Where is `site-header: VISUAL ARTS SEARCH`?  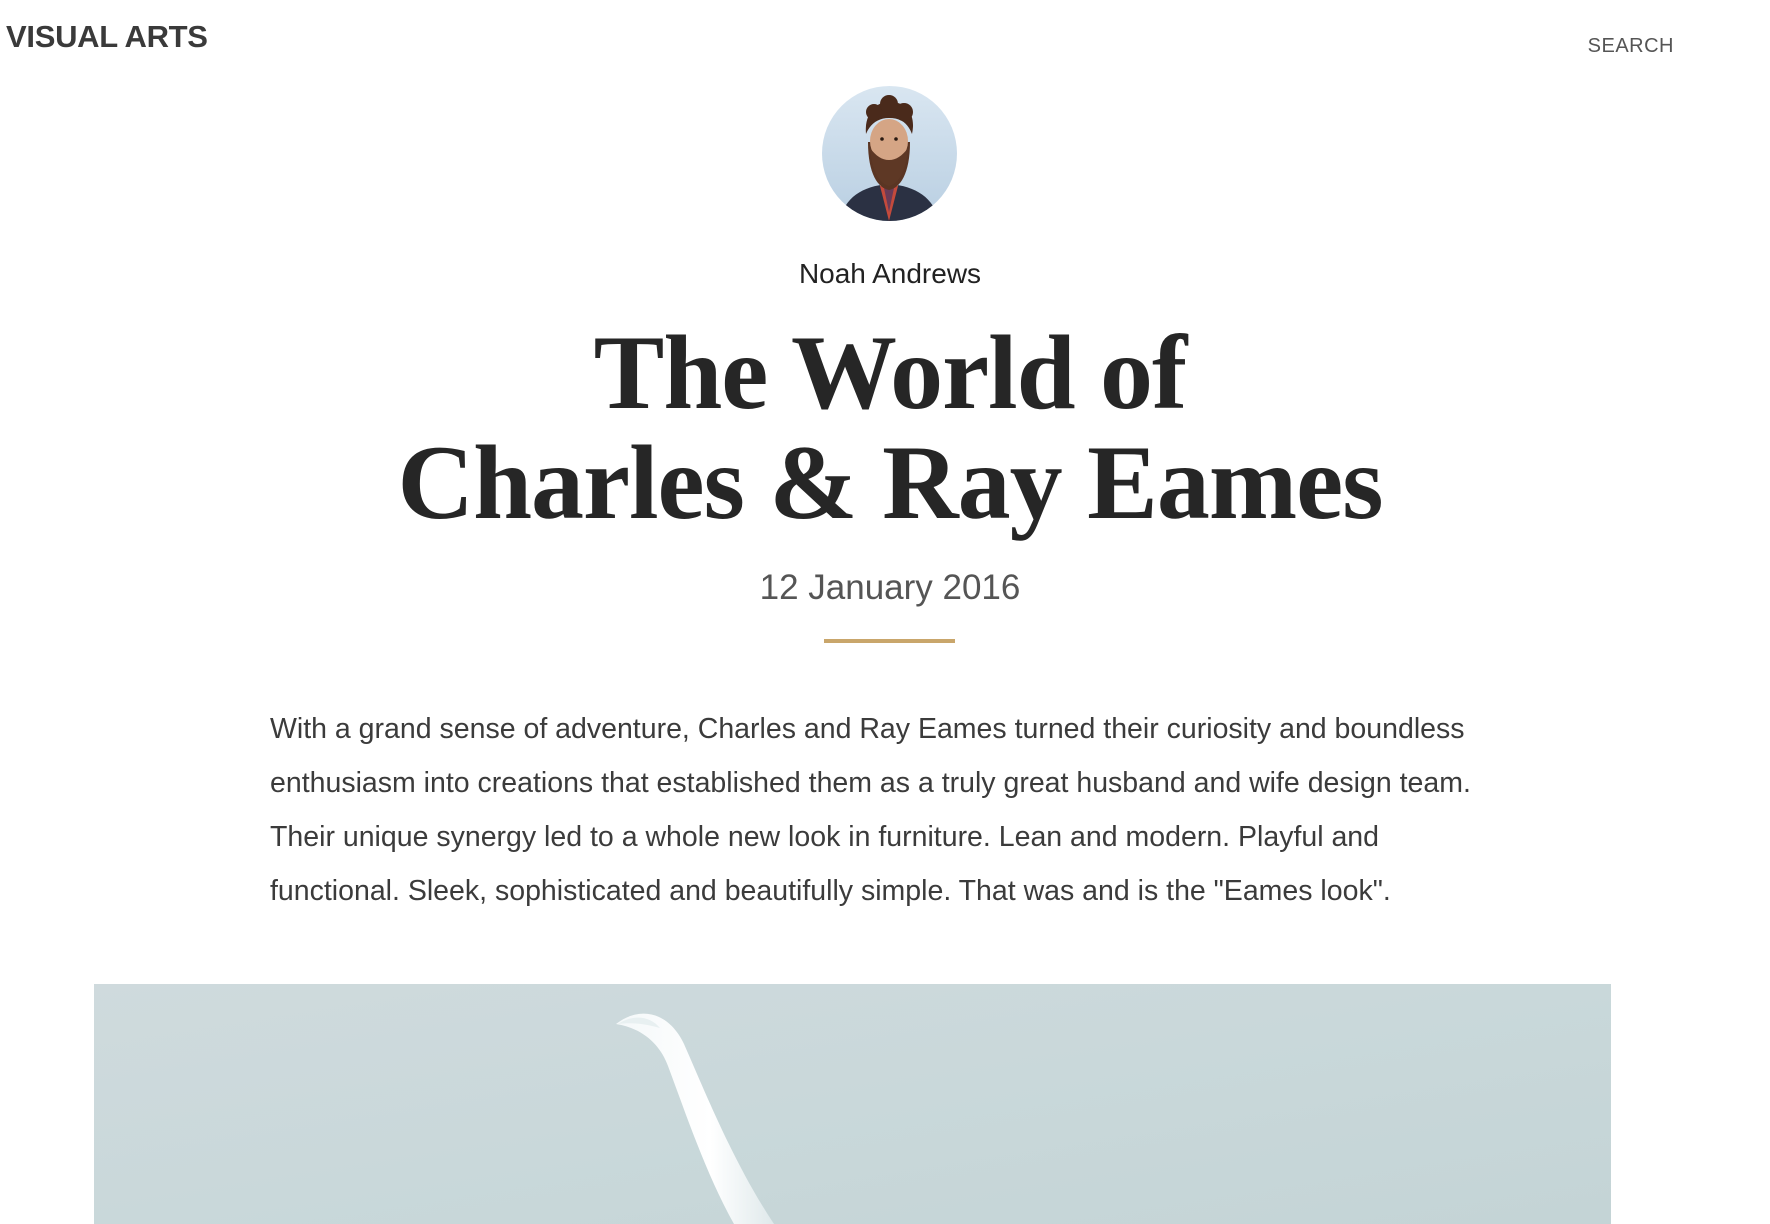
site-header: VISUAL ARTS SEARCH is located at coordinates (885, 40).